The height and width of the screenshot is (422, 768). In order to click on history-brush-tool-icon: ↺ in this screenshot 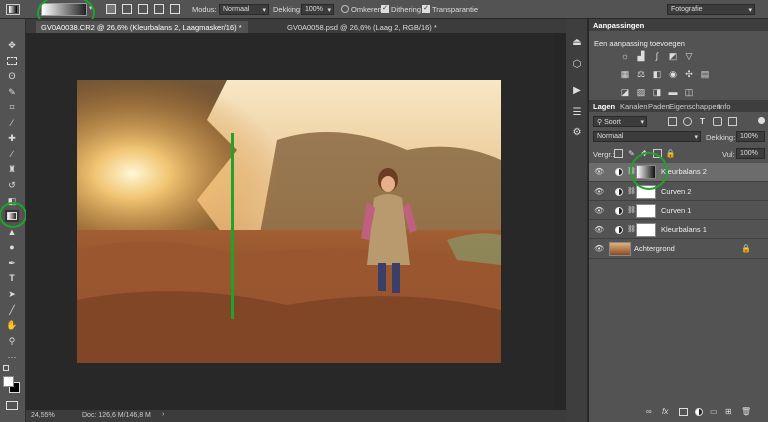, I will do `click(12, 185)`.